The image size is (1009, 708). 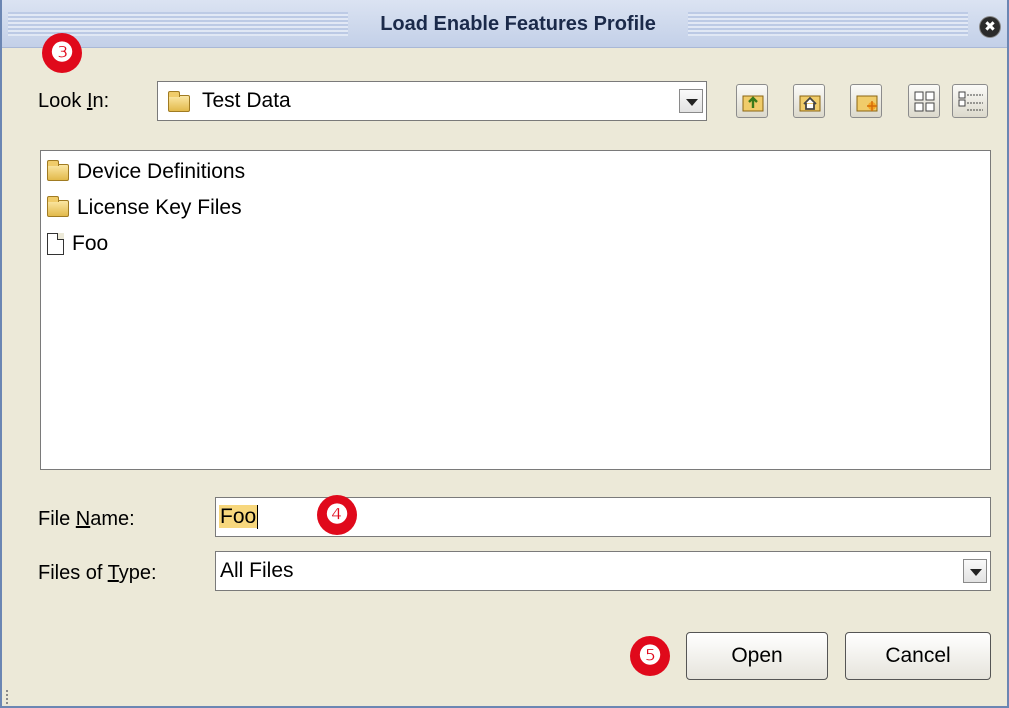 I want to click on title-bar: Load Enable Features Profile ✖, so click(x=504, y=24).